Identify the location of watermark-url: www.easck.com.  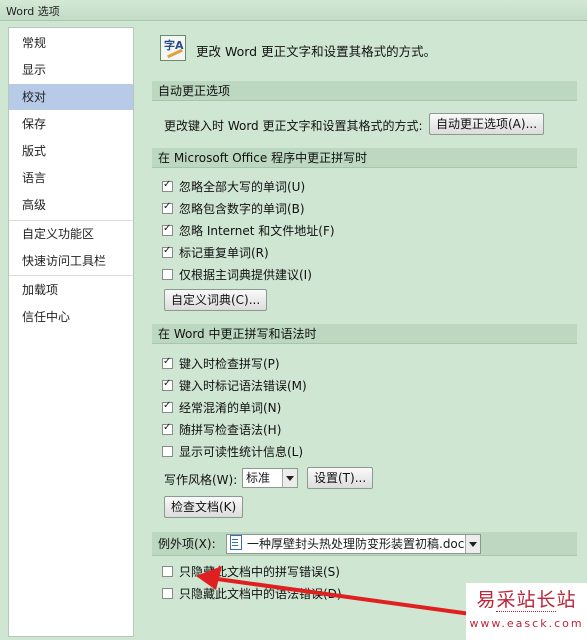
(526, 623).